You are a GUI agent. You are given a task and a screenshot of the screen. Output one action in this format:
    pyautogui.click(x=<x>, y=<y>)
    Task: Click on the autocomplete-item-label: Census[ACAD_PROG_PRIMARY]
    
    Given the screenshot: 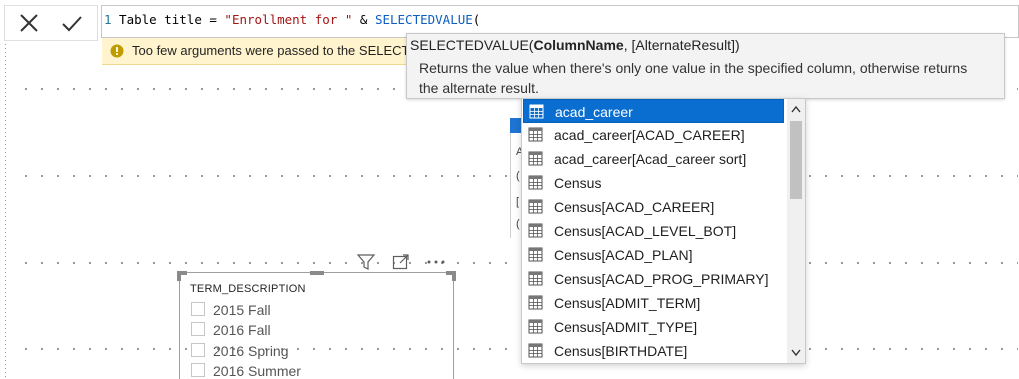 What is the action you would take?
    pyautogui.click(x=661, y=279)
    